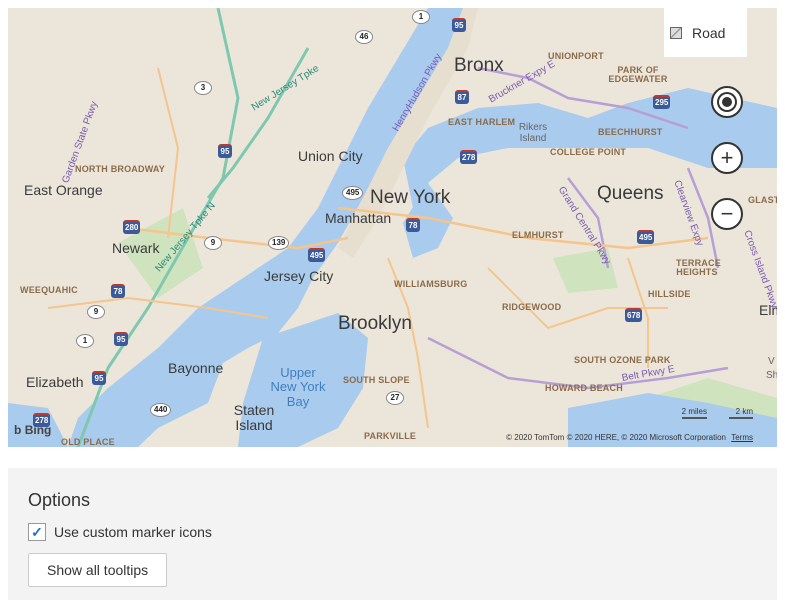 This screenshot has width=785, height=600. What do you see at coordinates (63, 190) in the screenshot?
I see `label-east-orange: East Orange` at bounding box center [63, 190].